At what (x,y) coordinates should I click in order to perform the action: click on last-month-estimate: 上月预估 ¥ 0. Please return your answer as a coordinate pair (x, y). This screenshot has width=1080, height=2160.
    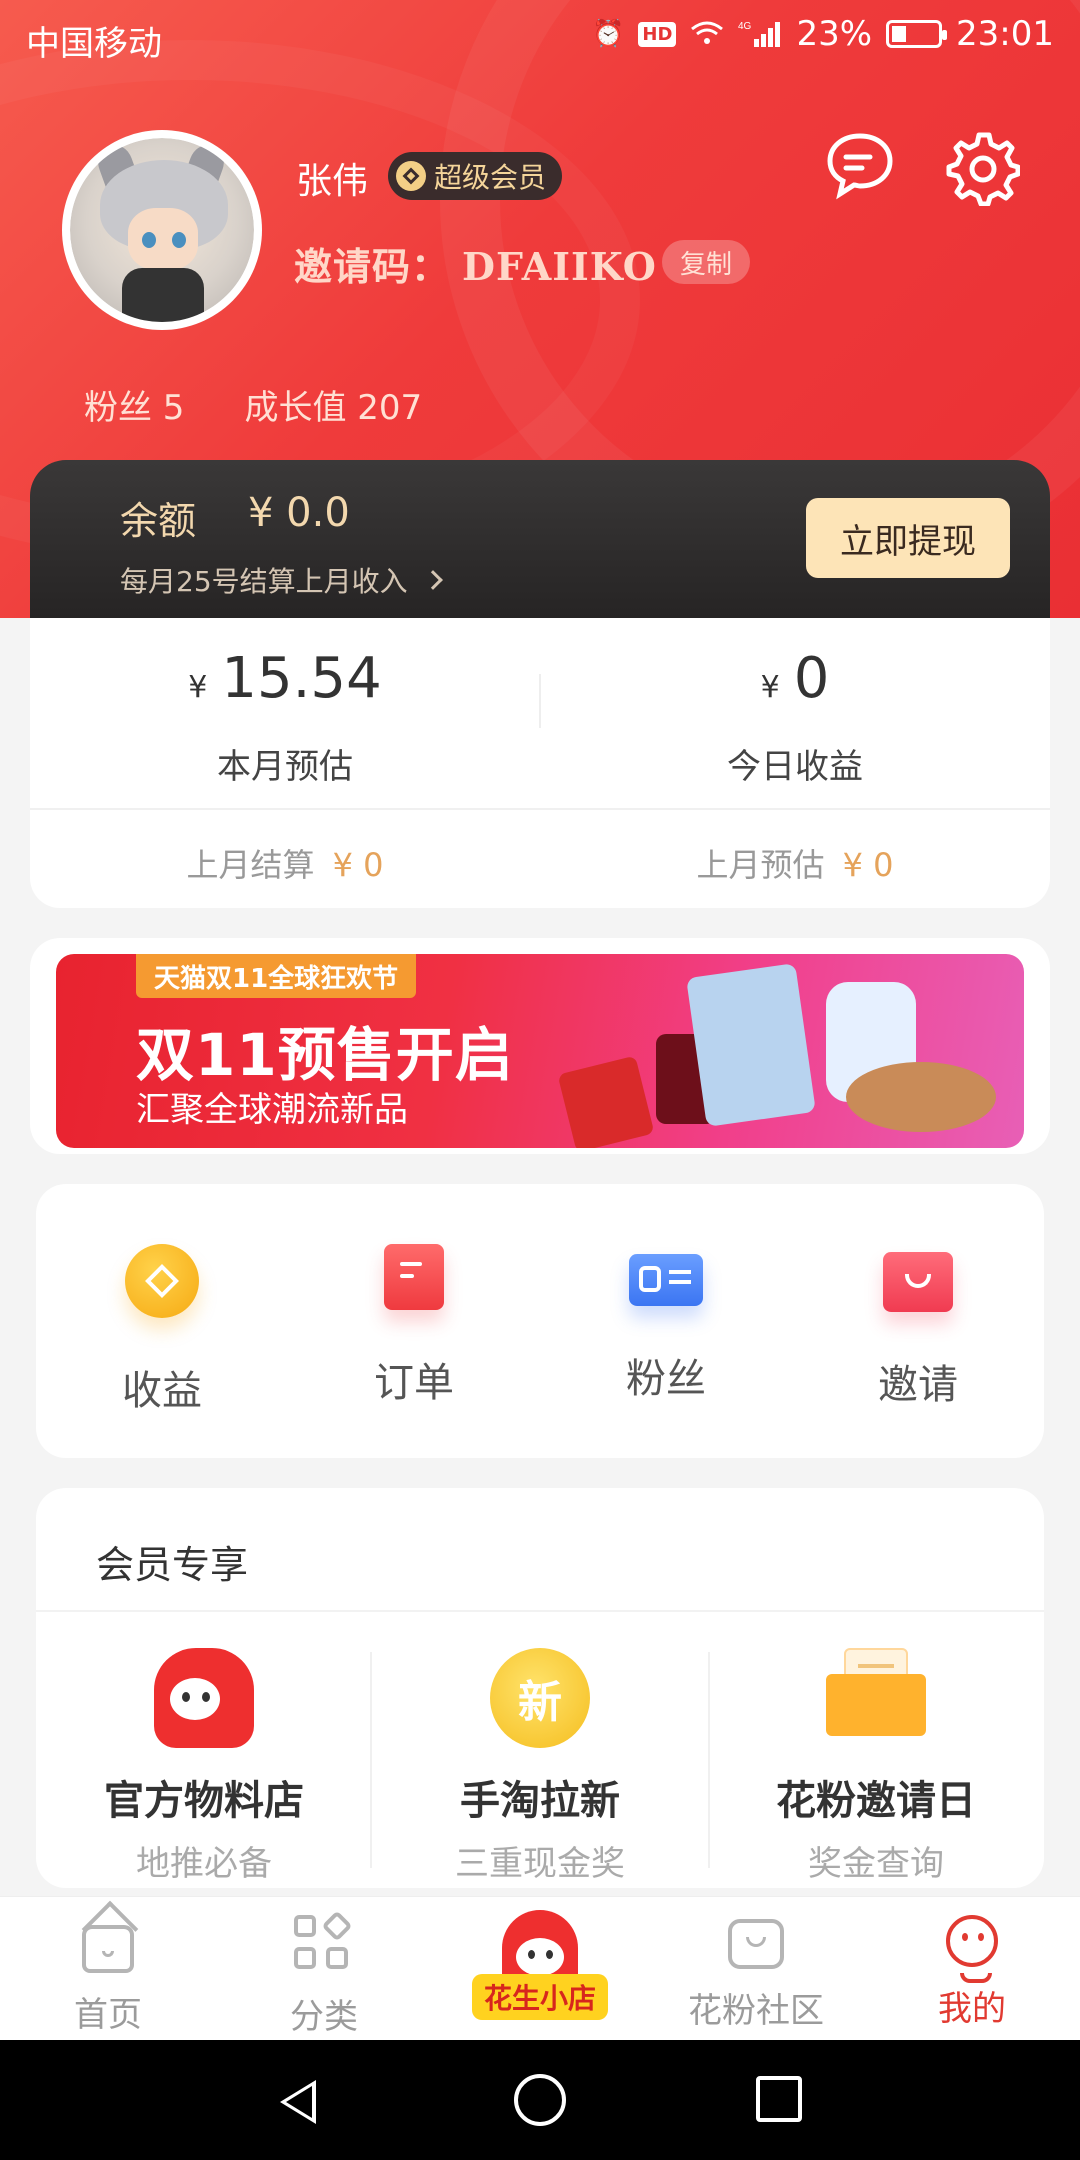
    Looking at the image, I should click on (795, 863).